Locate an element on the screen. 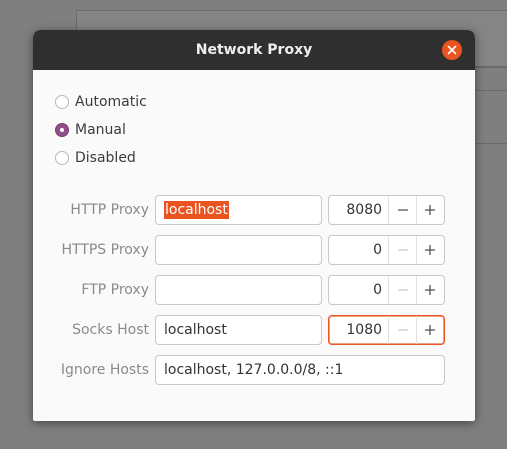 The image size is (507, 449). close-icon is located at coordinates (452, 50).